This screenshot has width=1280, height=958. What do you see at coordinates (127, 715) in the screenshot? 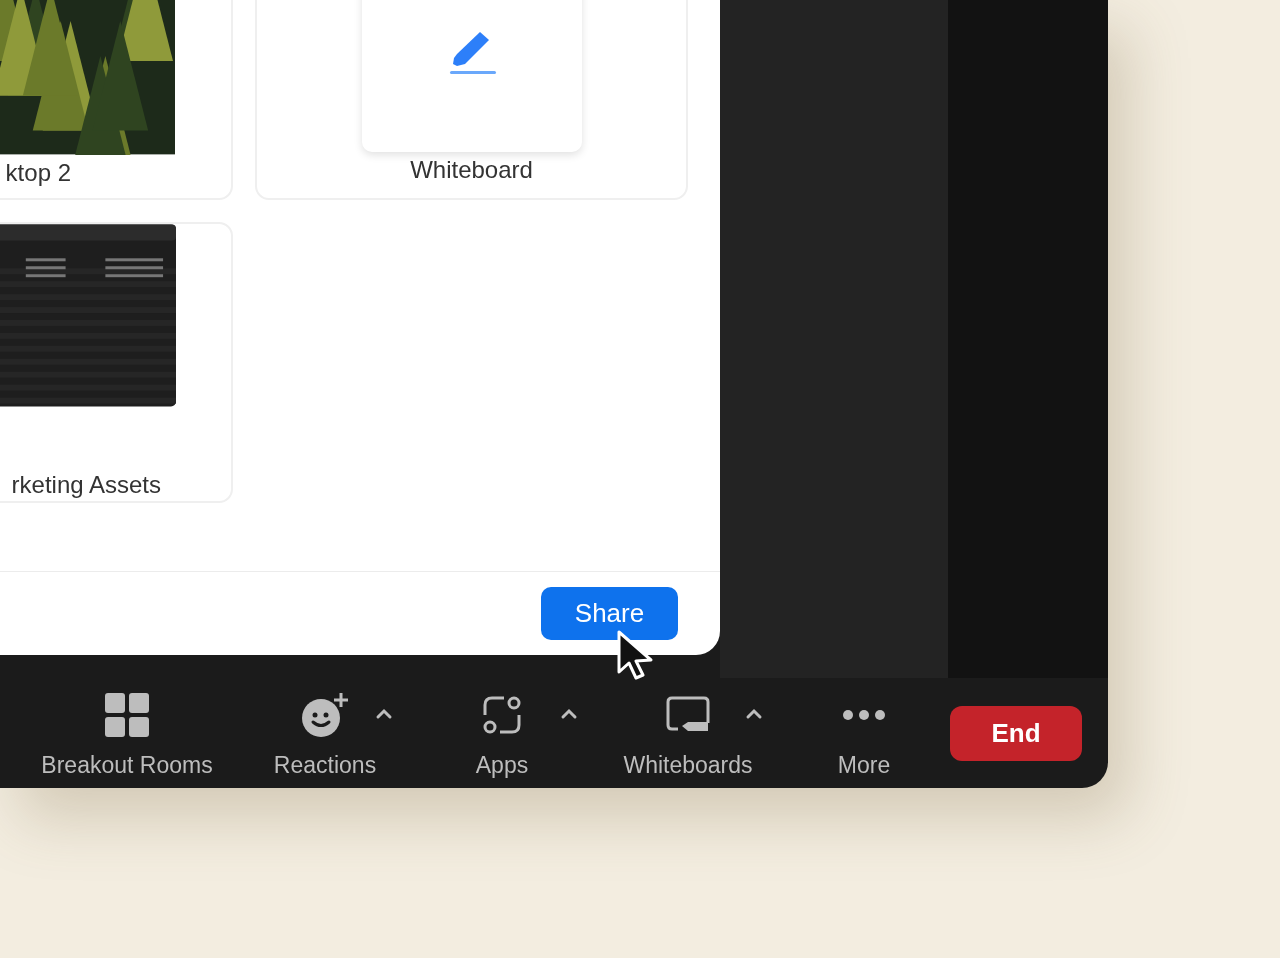
I see `grid-icon` at bounding box center [127, 715].